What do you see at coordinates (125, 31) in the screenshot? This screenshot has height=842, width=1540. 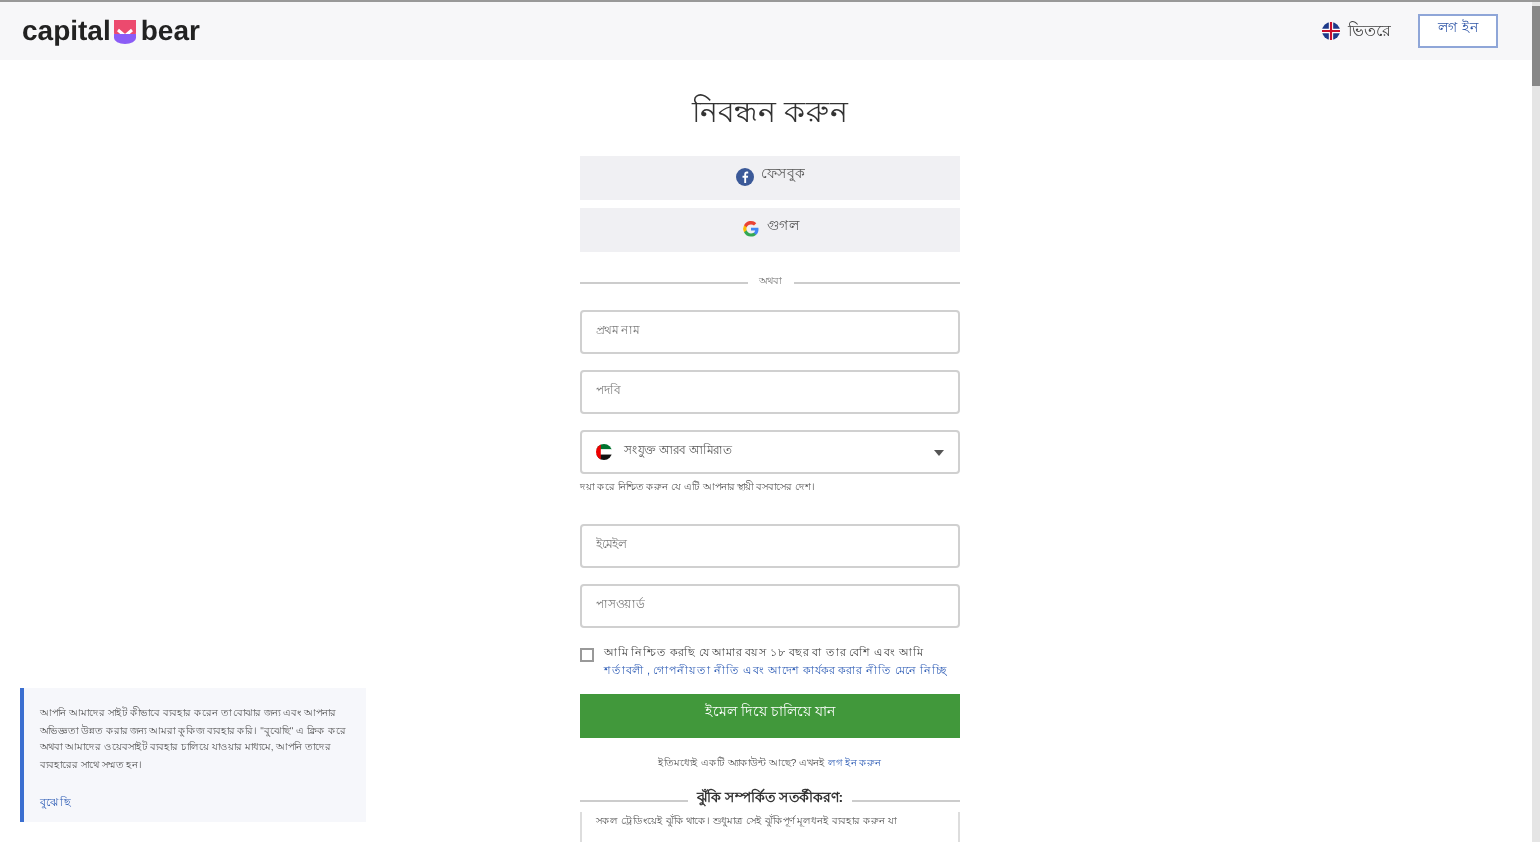 I see `logo-icon` at bounding box center [125, 31].